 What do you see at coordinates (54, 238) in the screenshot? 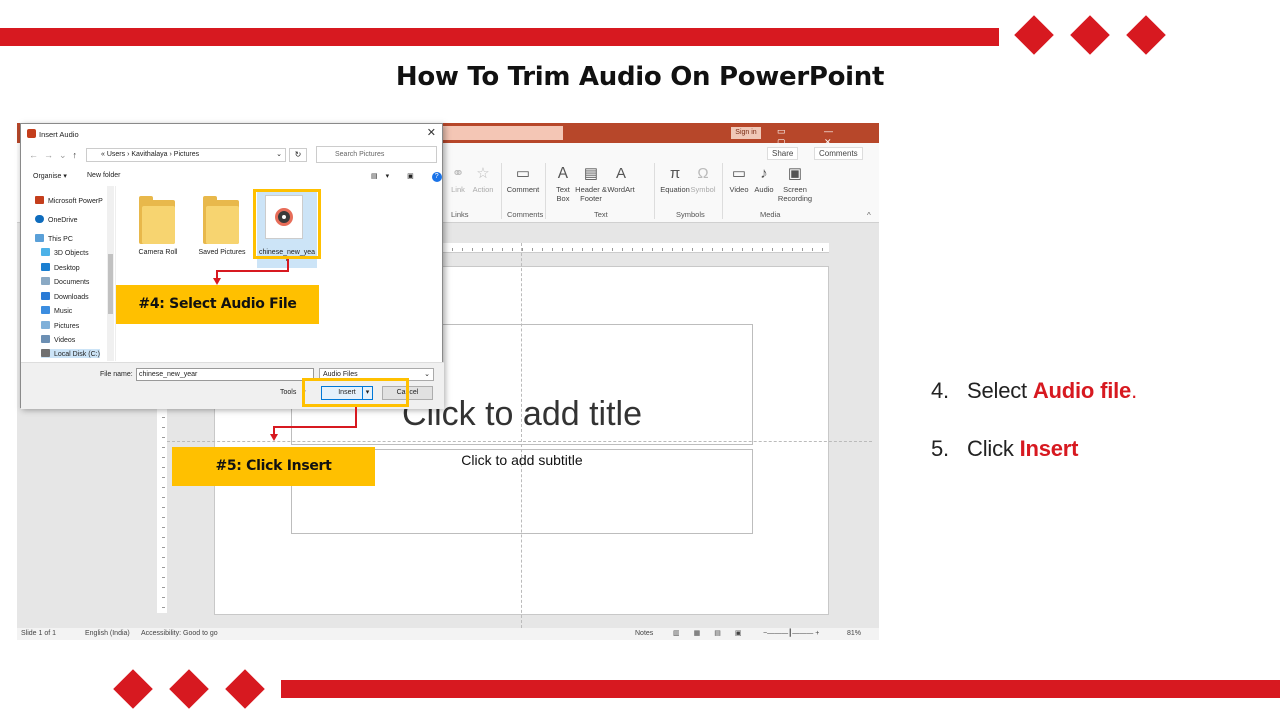
I see `sidebar-item-this-pc: This PC` at bounding box center [54, 238].